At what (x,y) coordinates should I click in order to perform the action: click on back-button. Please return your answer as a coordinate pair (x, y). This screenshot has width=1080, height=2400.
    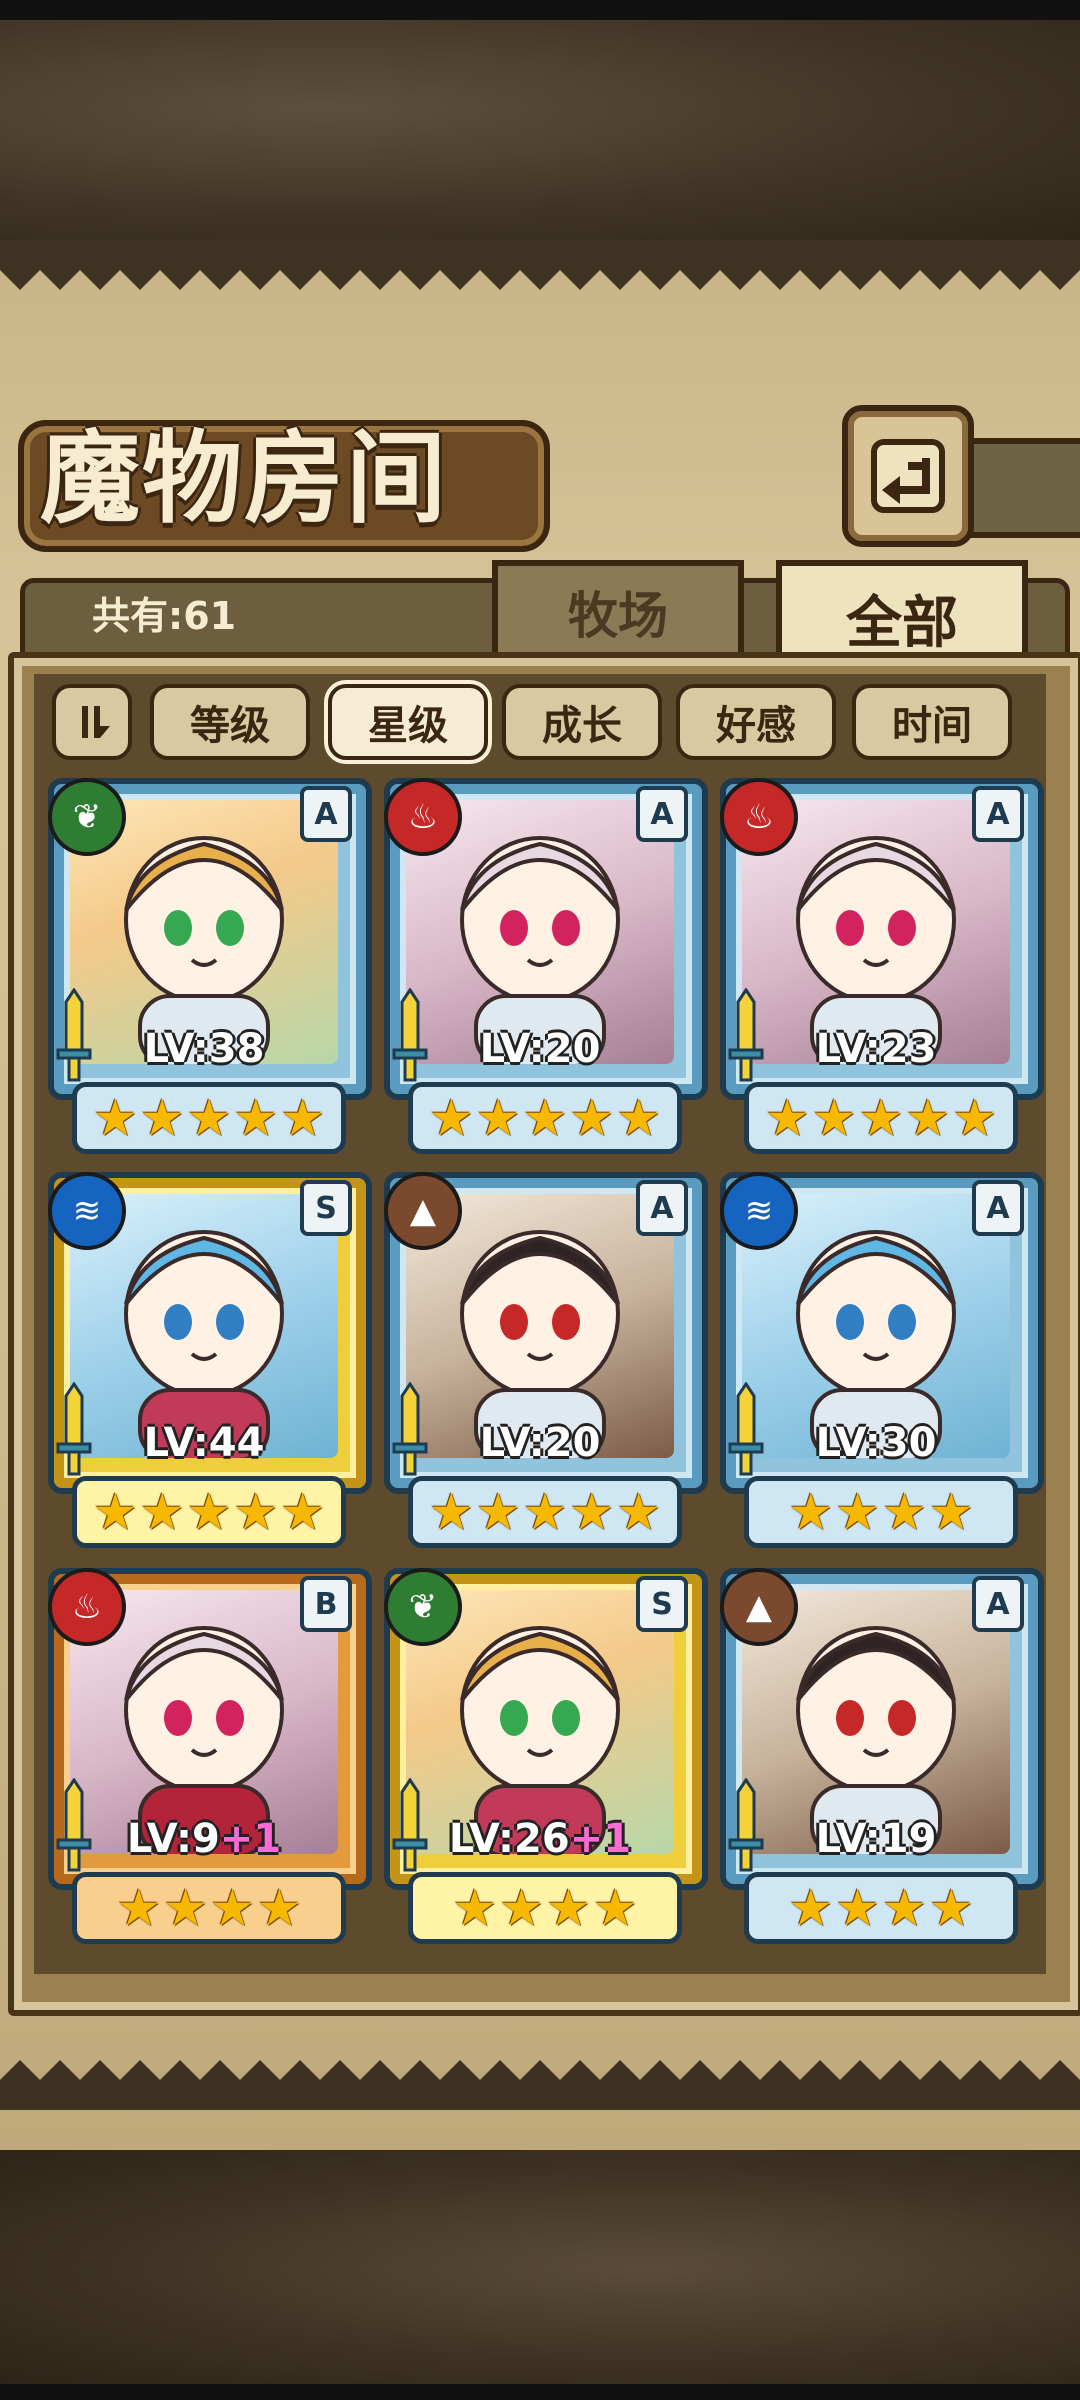
    Looking at the image, I should click on (908, 476).